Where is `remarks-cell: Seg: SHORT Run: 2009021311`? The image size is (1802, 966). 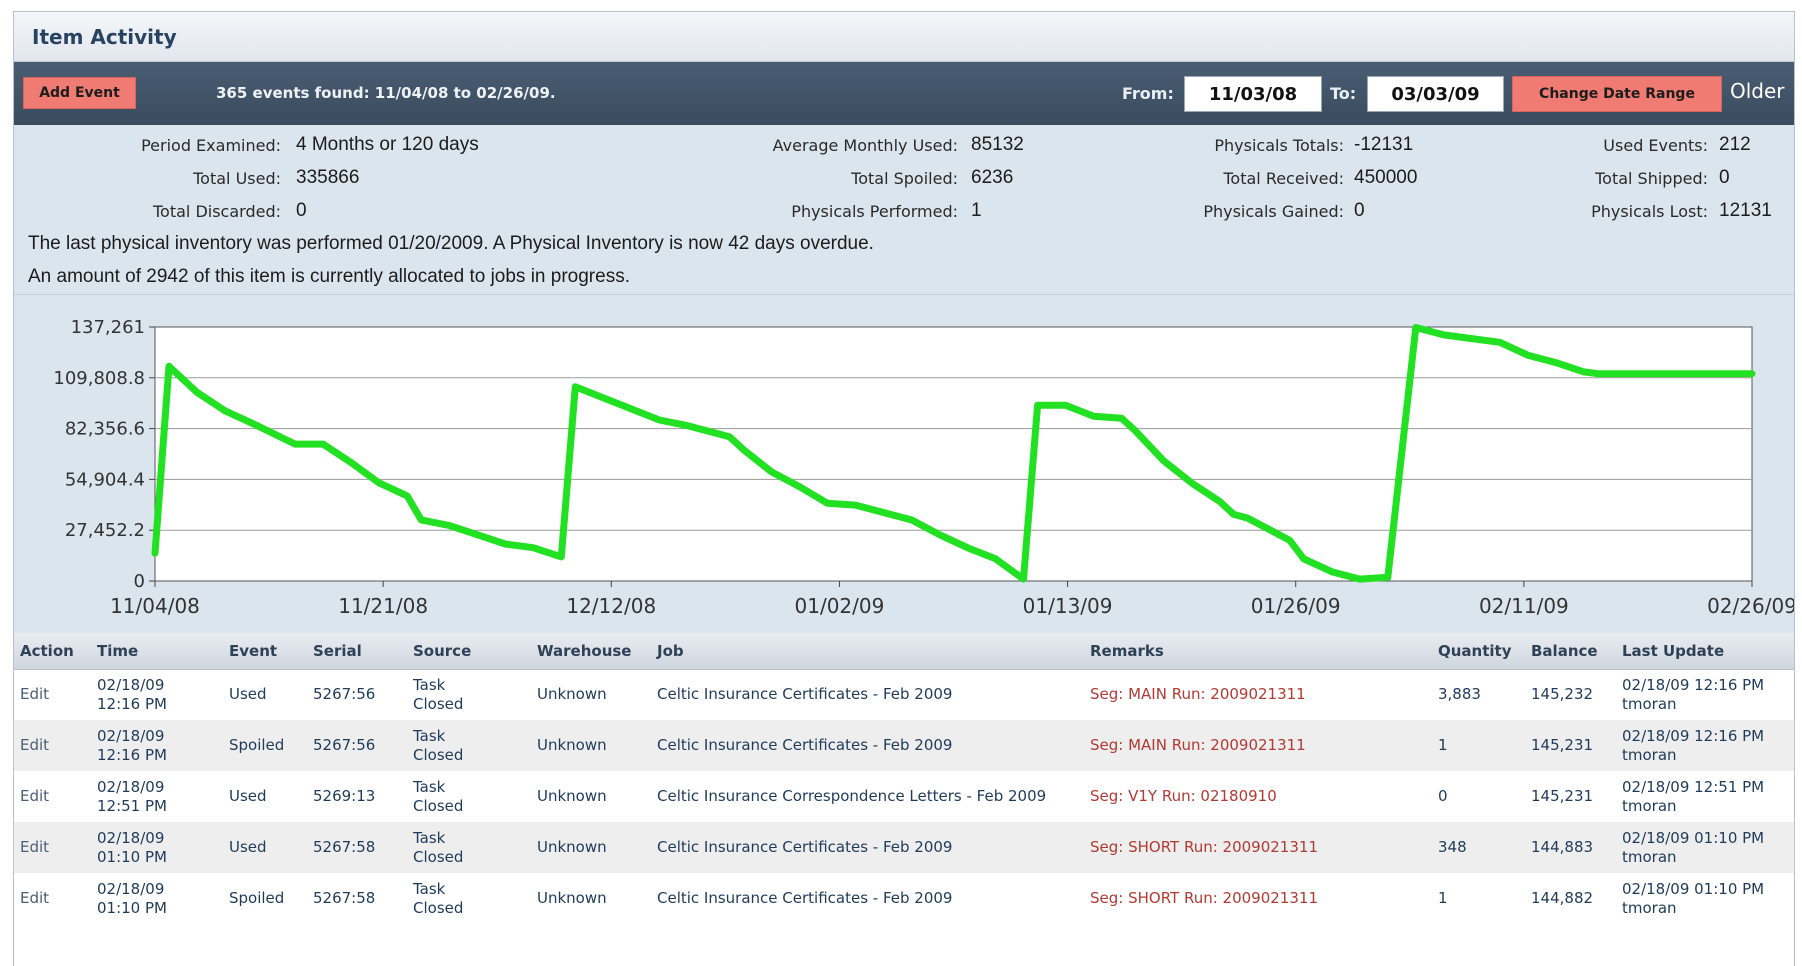
remarks-cell: Seg: SHORT Run: 2009021311 is located at coordinates (1204, 898).